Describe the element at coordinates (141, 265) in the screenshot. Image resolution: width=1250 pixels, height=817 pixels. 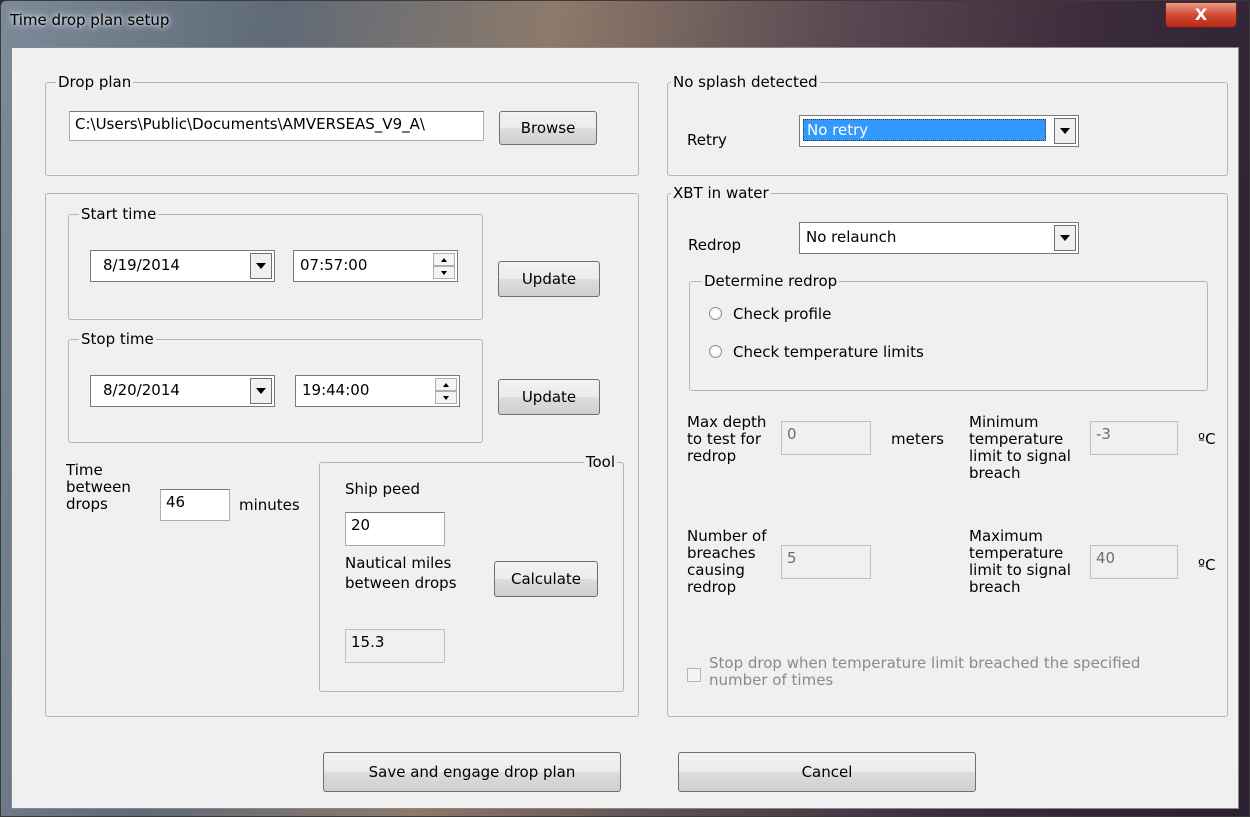
I see `start-date-value: 8/19/2014` at that location.